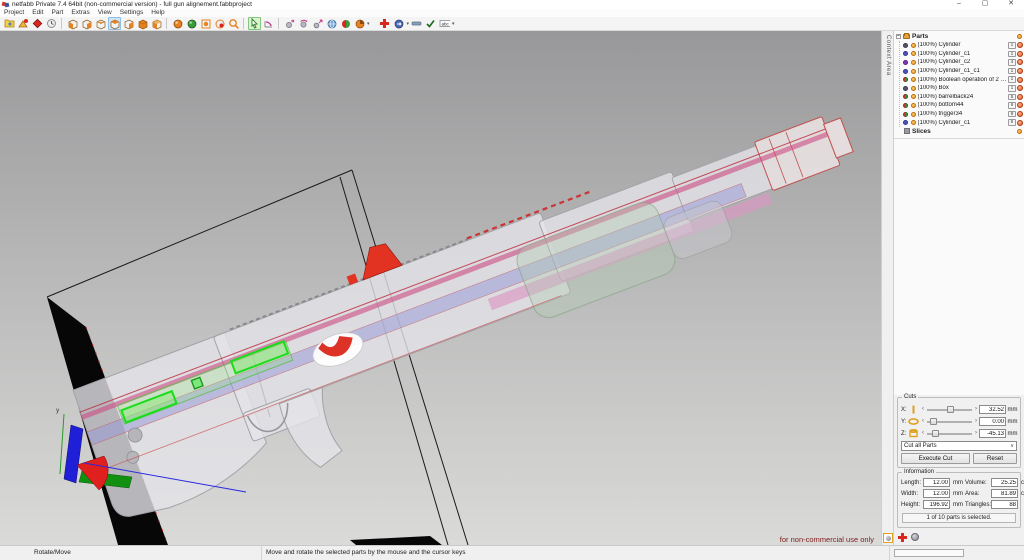 This screenshot has width=1024, height=560. Describe the element at coordinates (23, 23) in the screenshot. I see `add-part-icon` at that location.